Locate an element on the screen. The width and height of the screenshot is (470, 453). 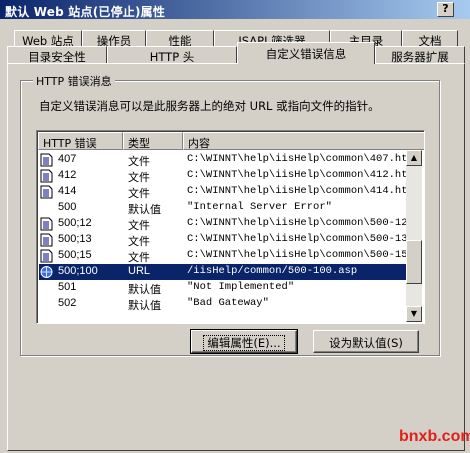
set-default-button: 设为默认值(S) is located at coordinates (366, 341).